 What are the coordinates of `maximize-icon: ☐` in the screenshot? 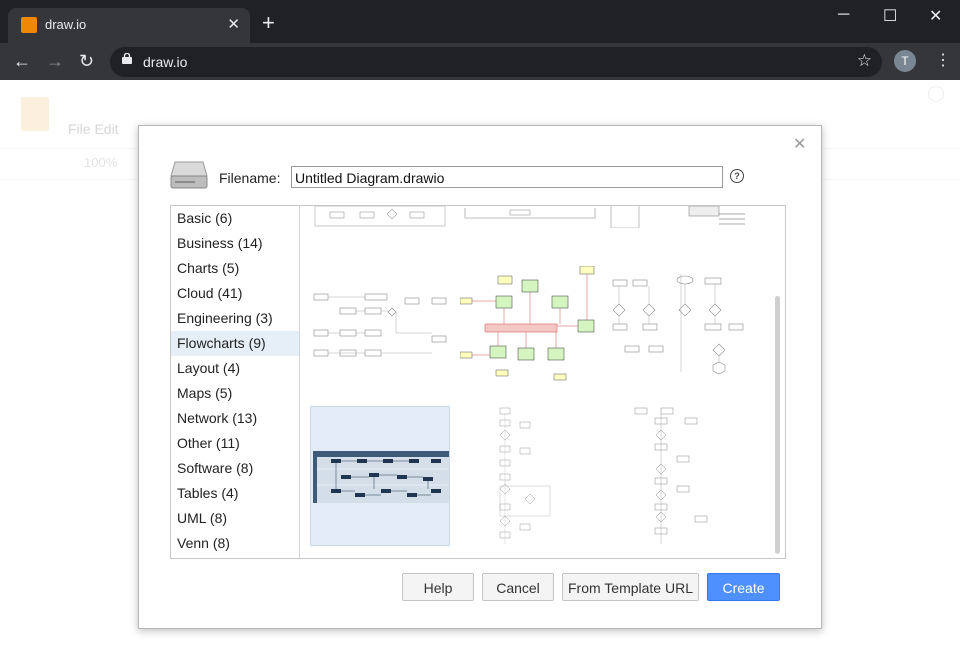 It's located at (890, 16).